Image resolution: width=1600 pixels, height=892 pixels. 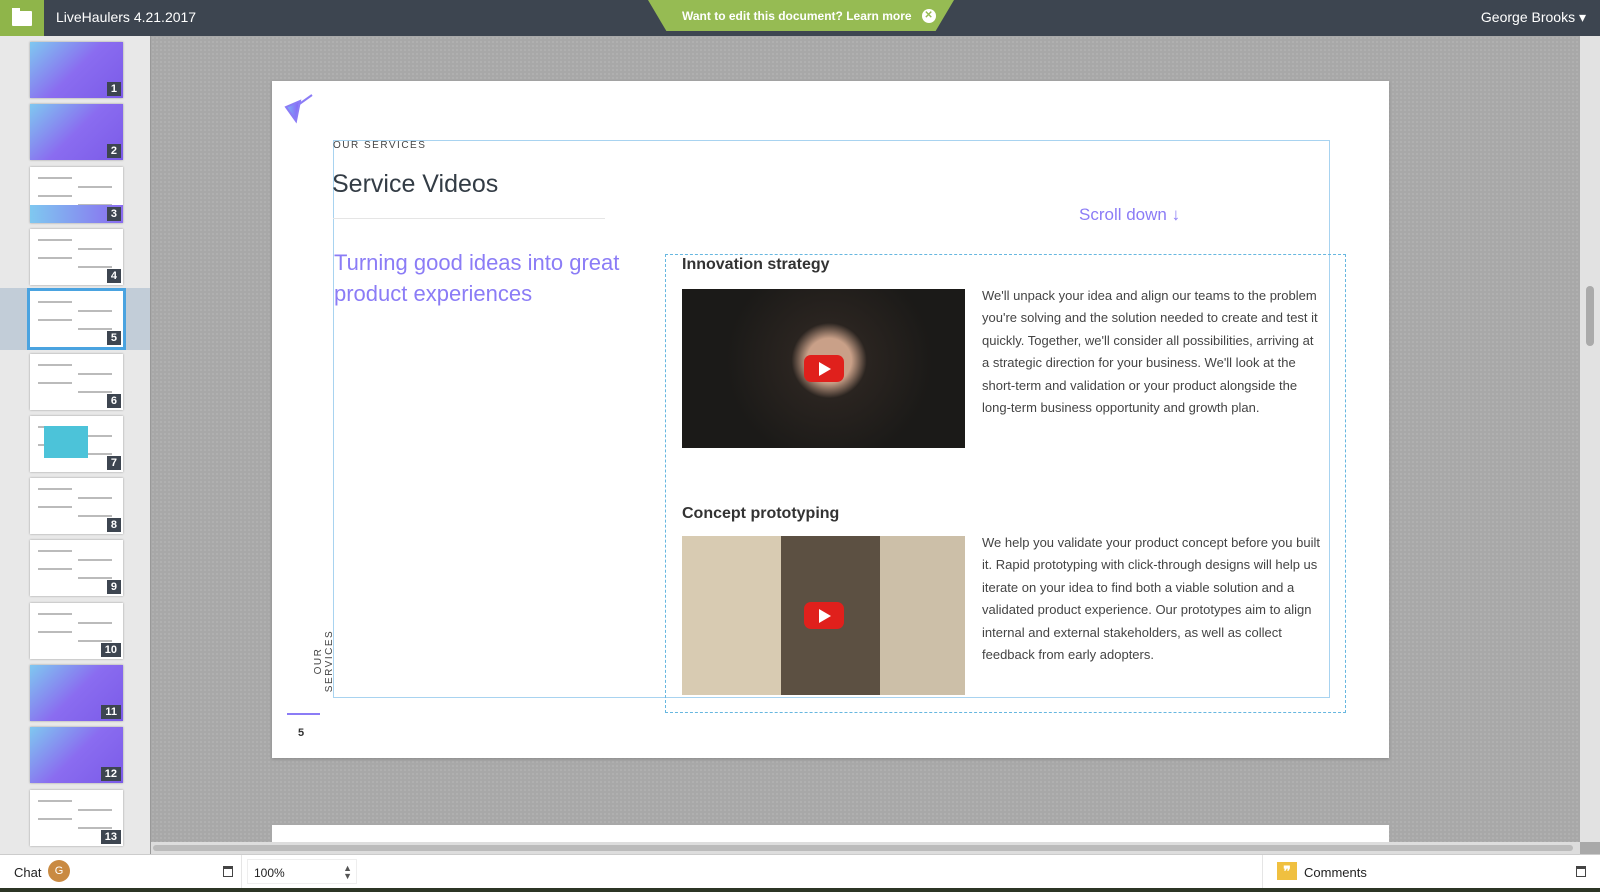 I want to click on slide-thumbnail-12: 12, so click(x=75, y=755).